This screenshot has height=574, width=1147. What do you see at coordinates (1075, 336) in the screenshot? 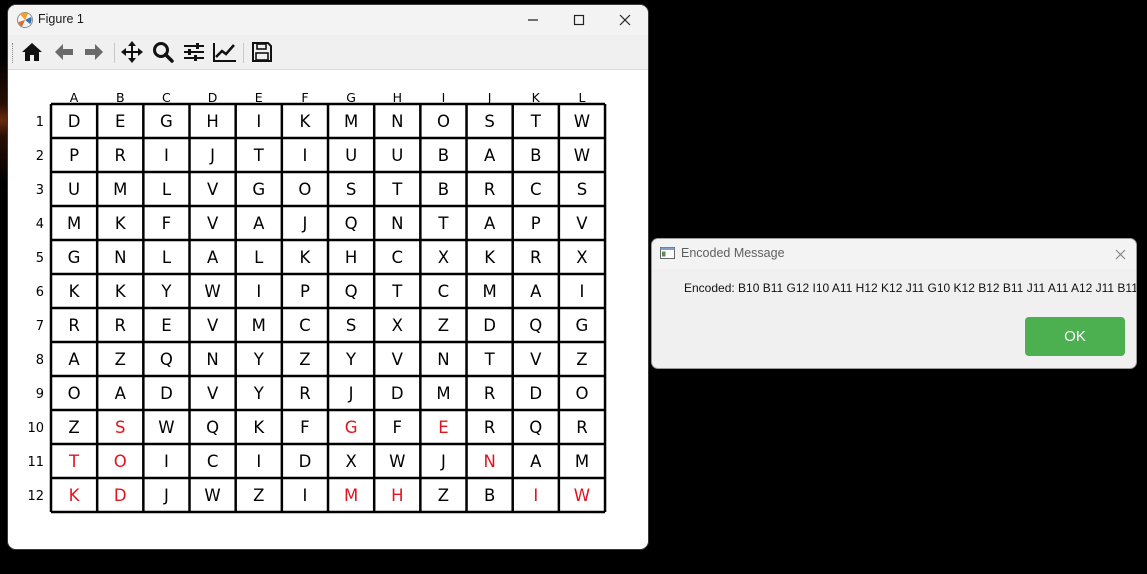
I see `ok-button: OK` at bounding box center [1075, 336].